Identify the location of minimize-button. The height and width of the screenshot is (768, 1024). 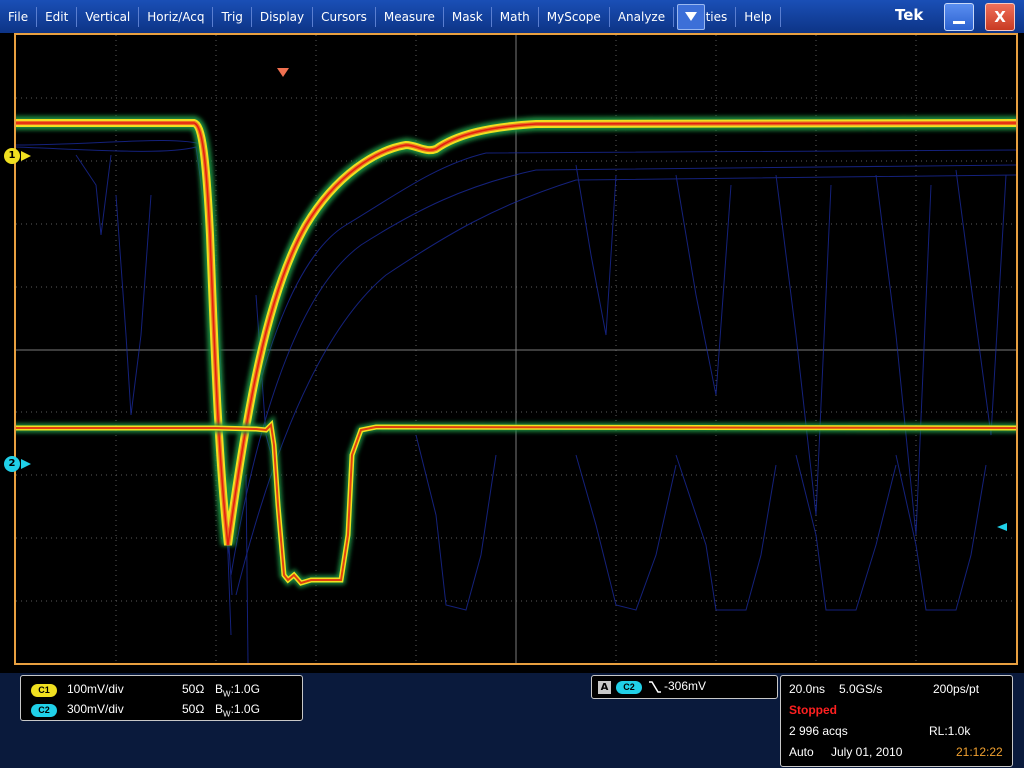
(959, 17).